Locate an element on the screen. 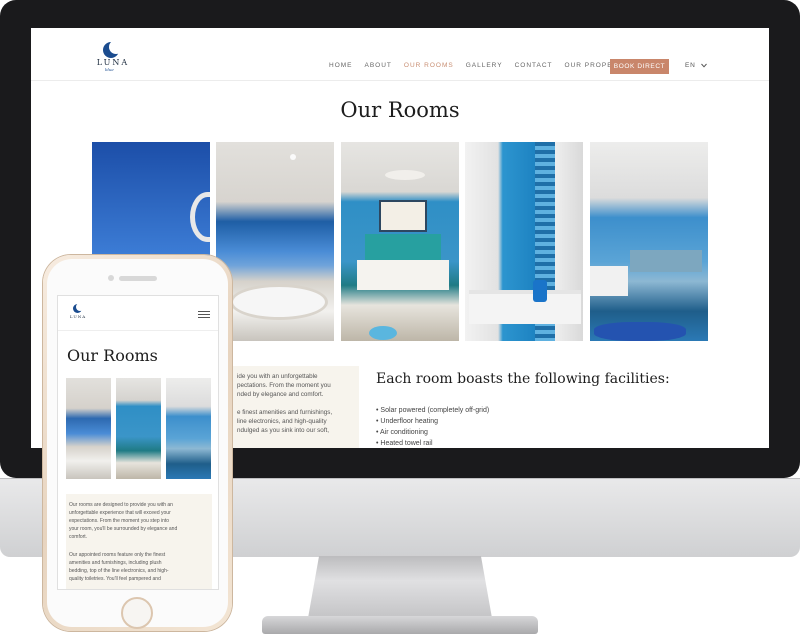 This screenshot has height=637, width=800. mobile-photo-jacuzzi is located at coordinates (88, 428).